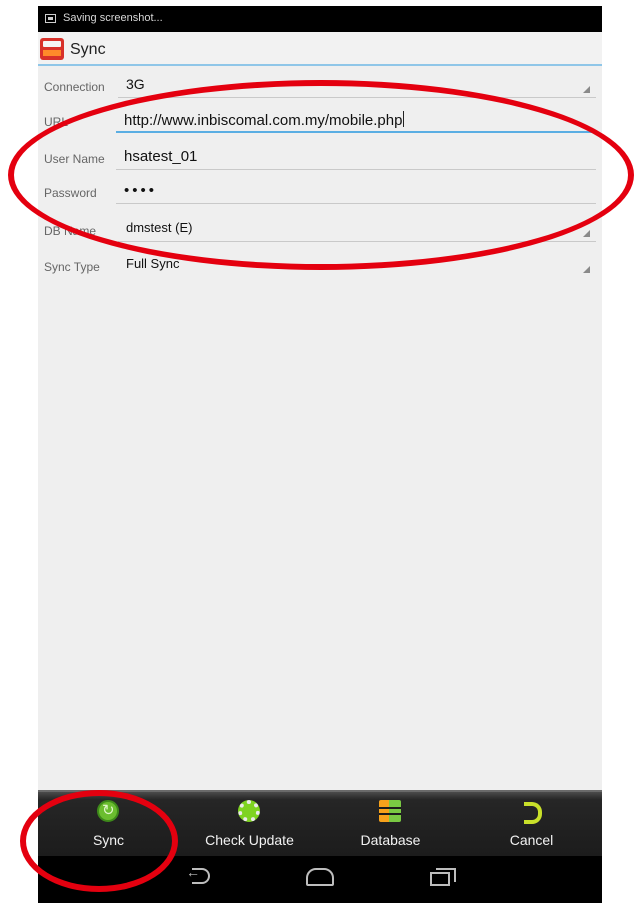 The height and width of the screenshot is (903, 637). I want to click on sync-type-label: Sync Type, so click(72, 267).